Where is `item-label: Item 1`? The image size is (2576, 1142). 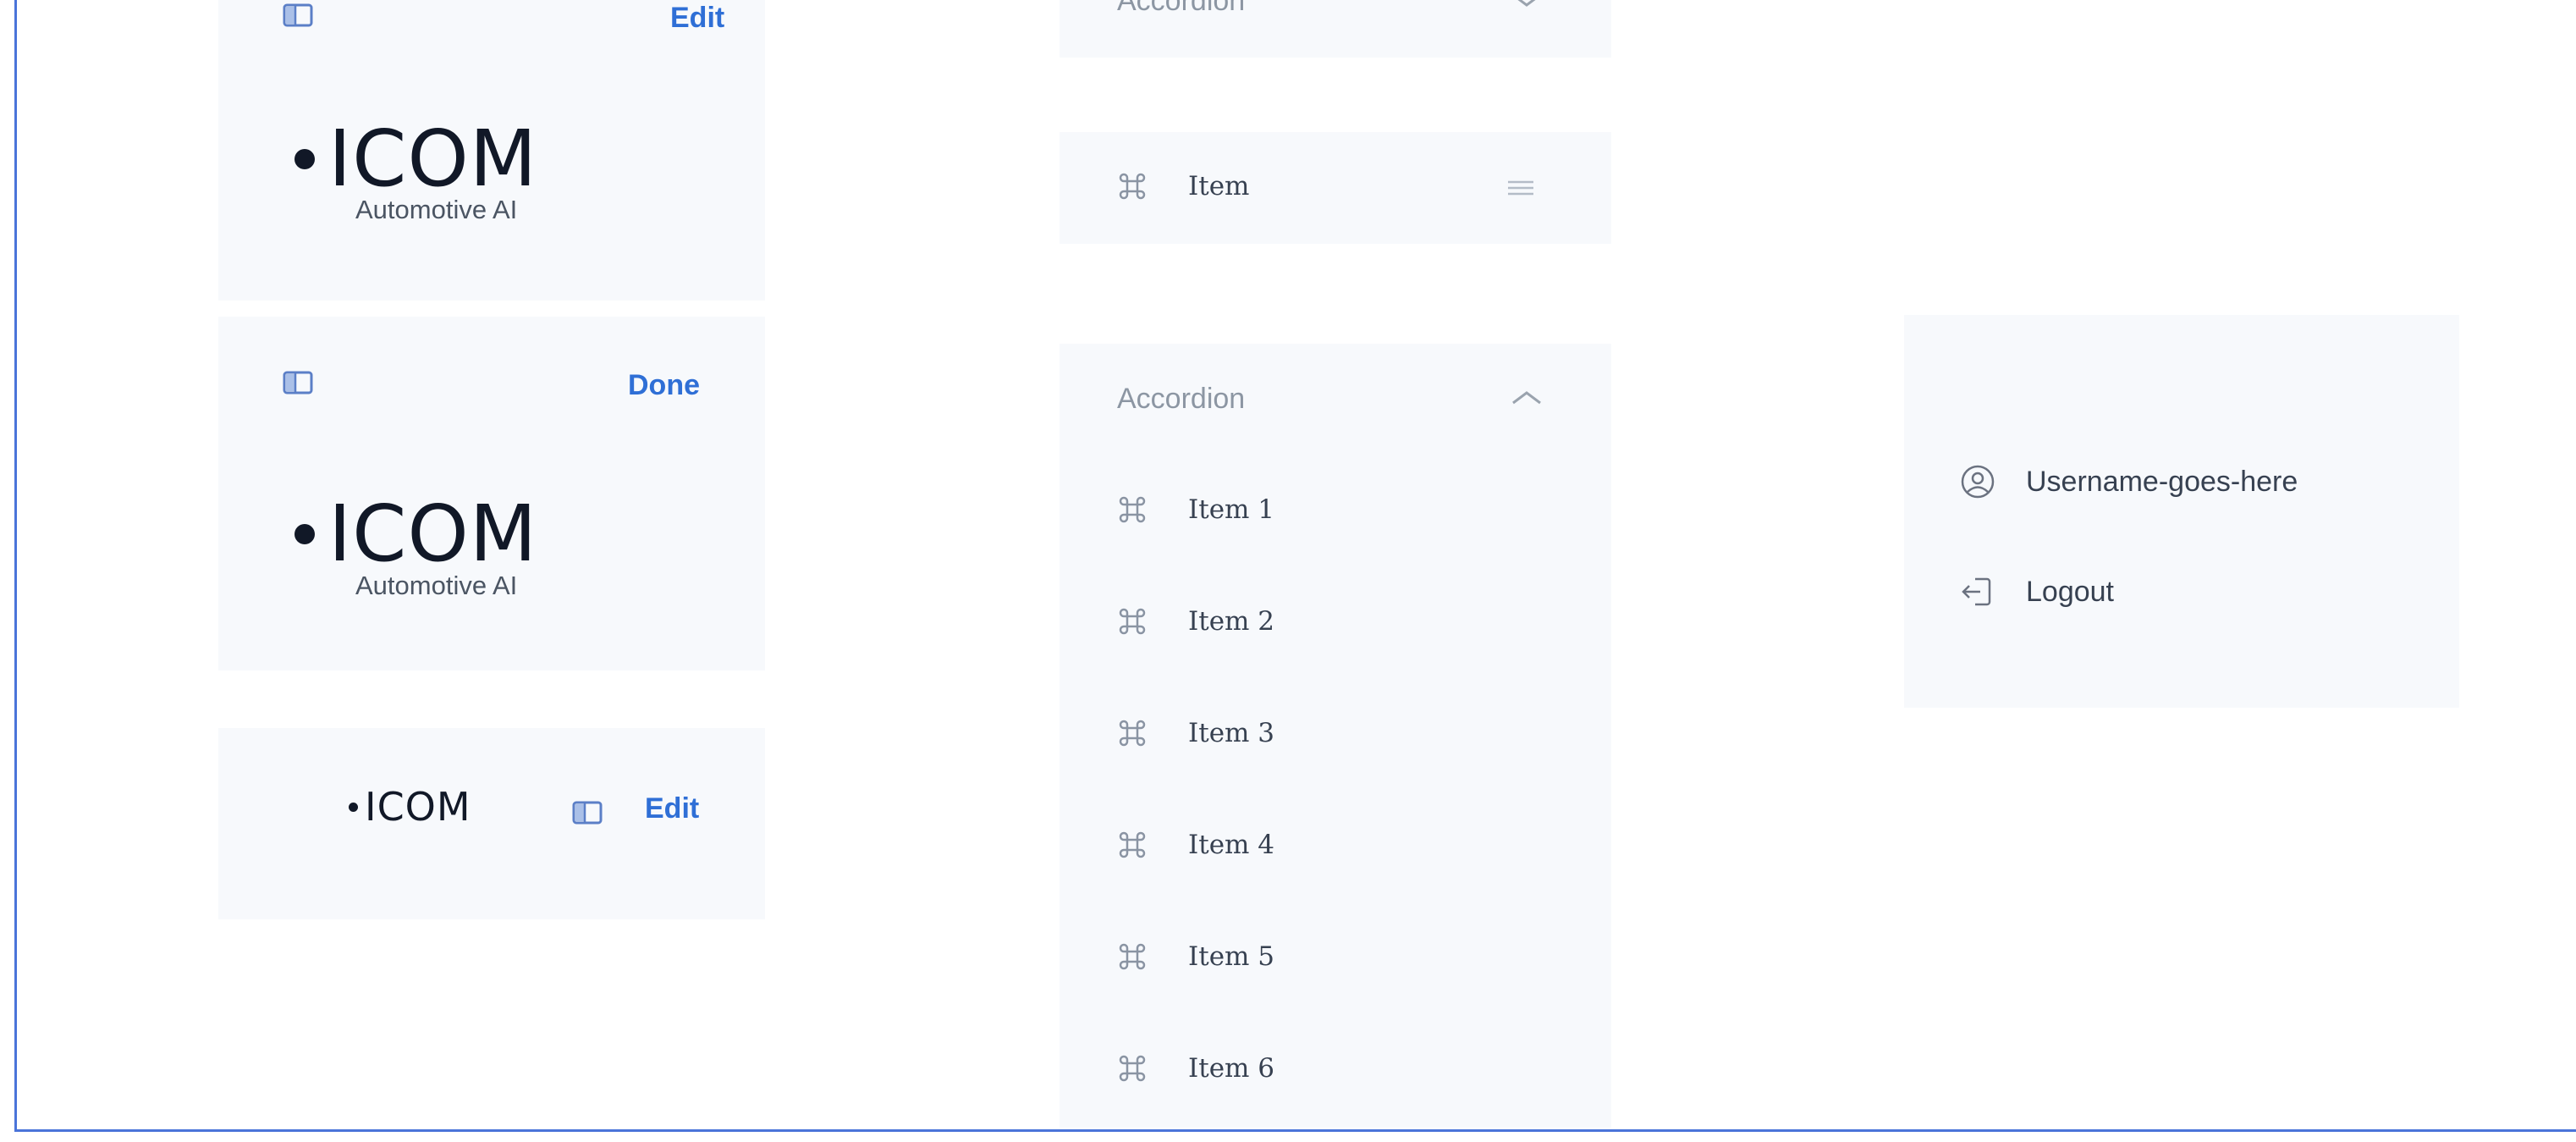 item-label: Item 1 is located at coordinates (1231, 509).